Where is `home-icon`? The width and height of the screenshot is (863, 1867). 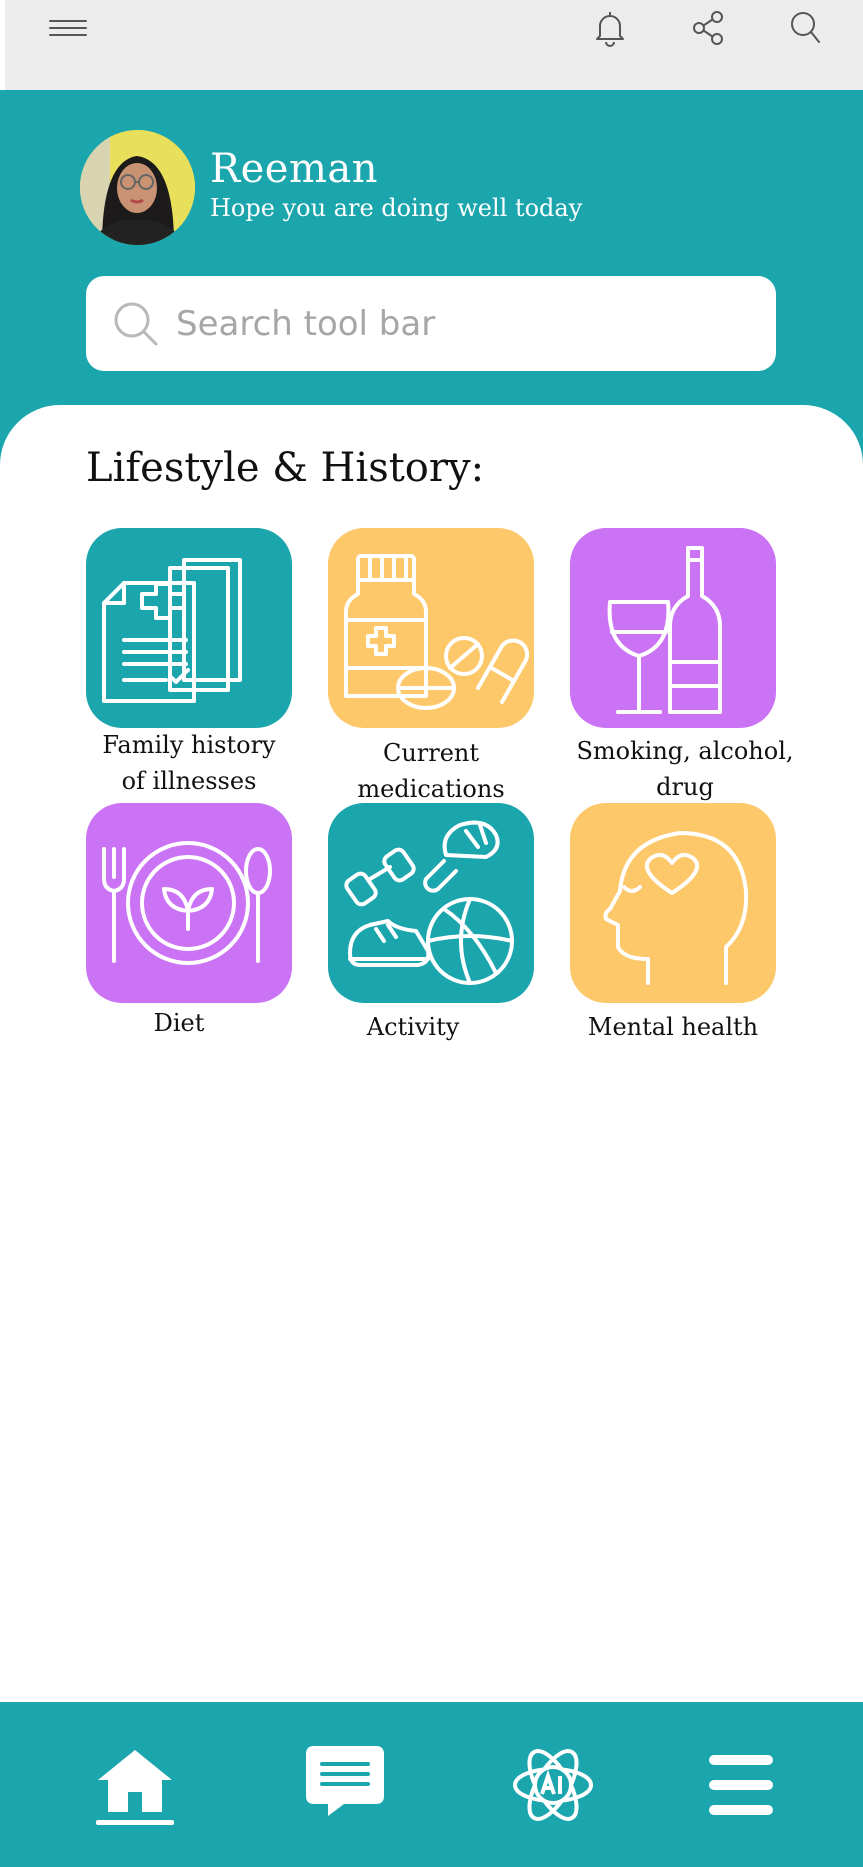 home-icon is located at coordinates (135, 1787).